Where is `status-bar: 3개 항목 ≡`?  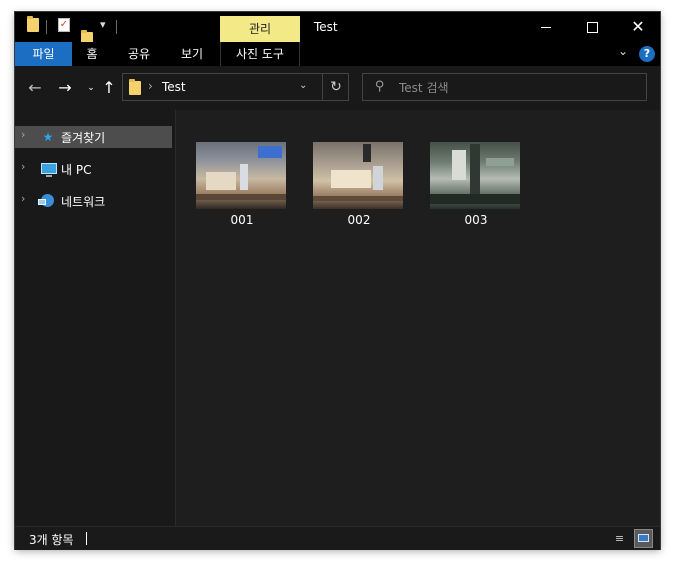
status-bar: 3개 항목 ≡ is located at coordinates (337, 538).